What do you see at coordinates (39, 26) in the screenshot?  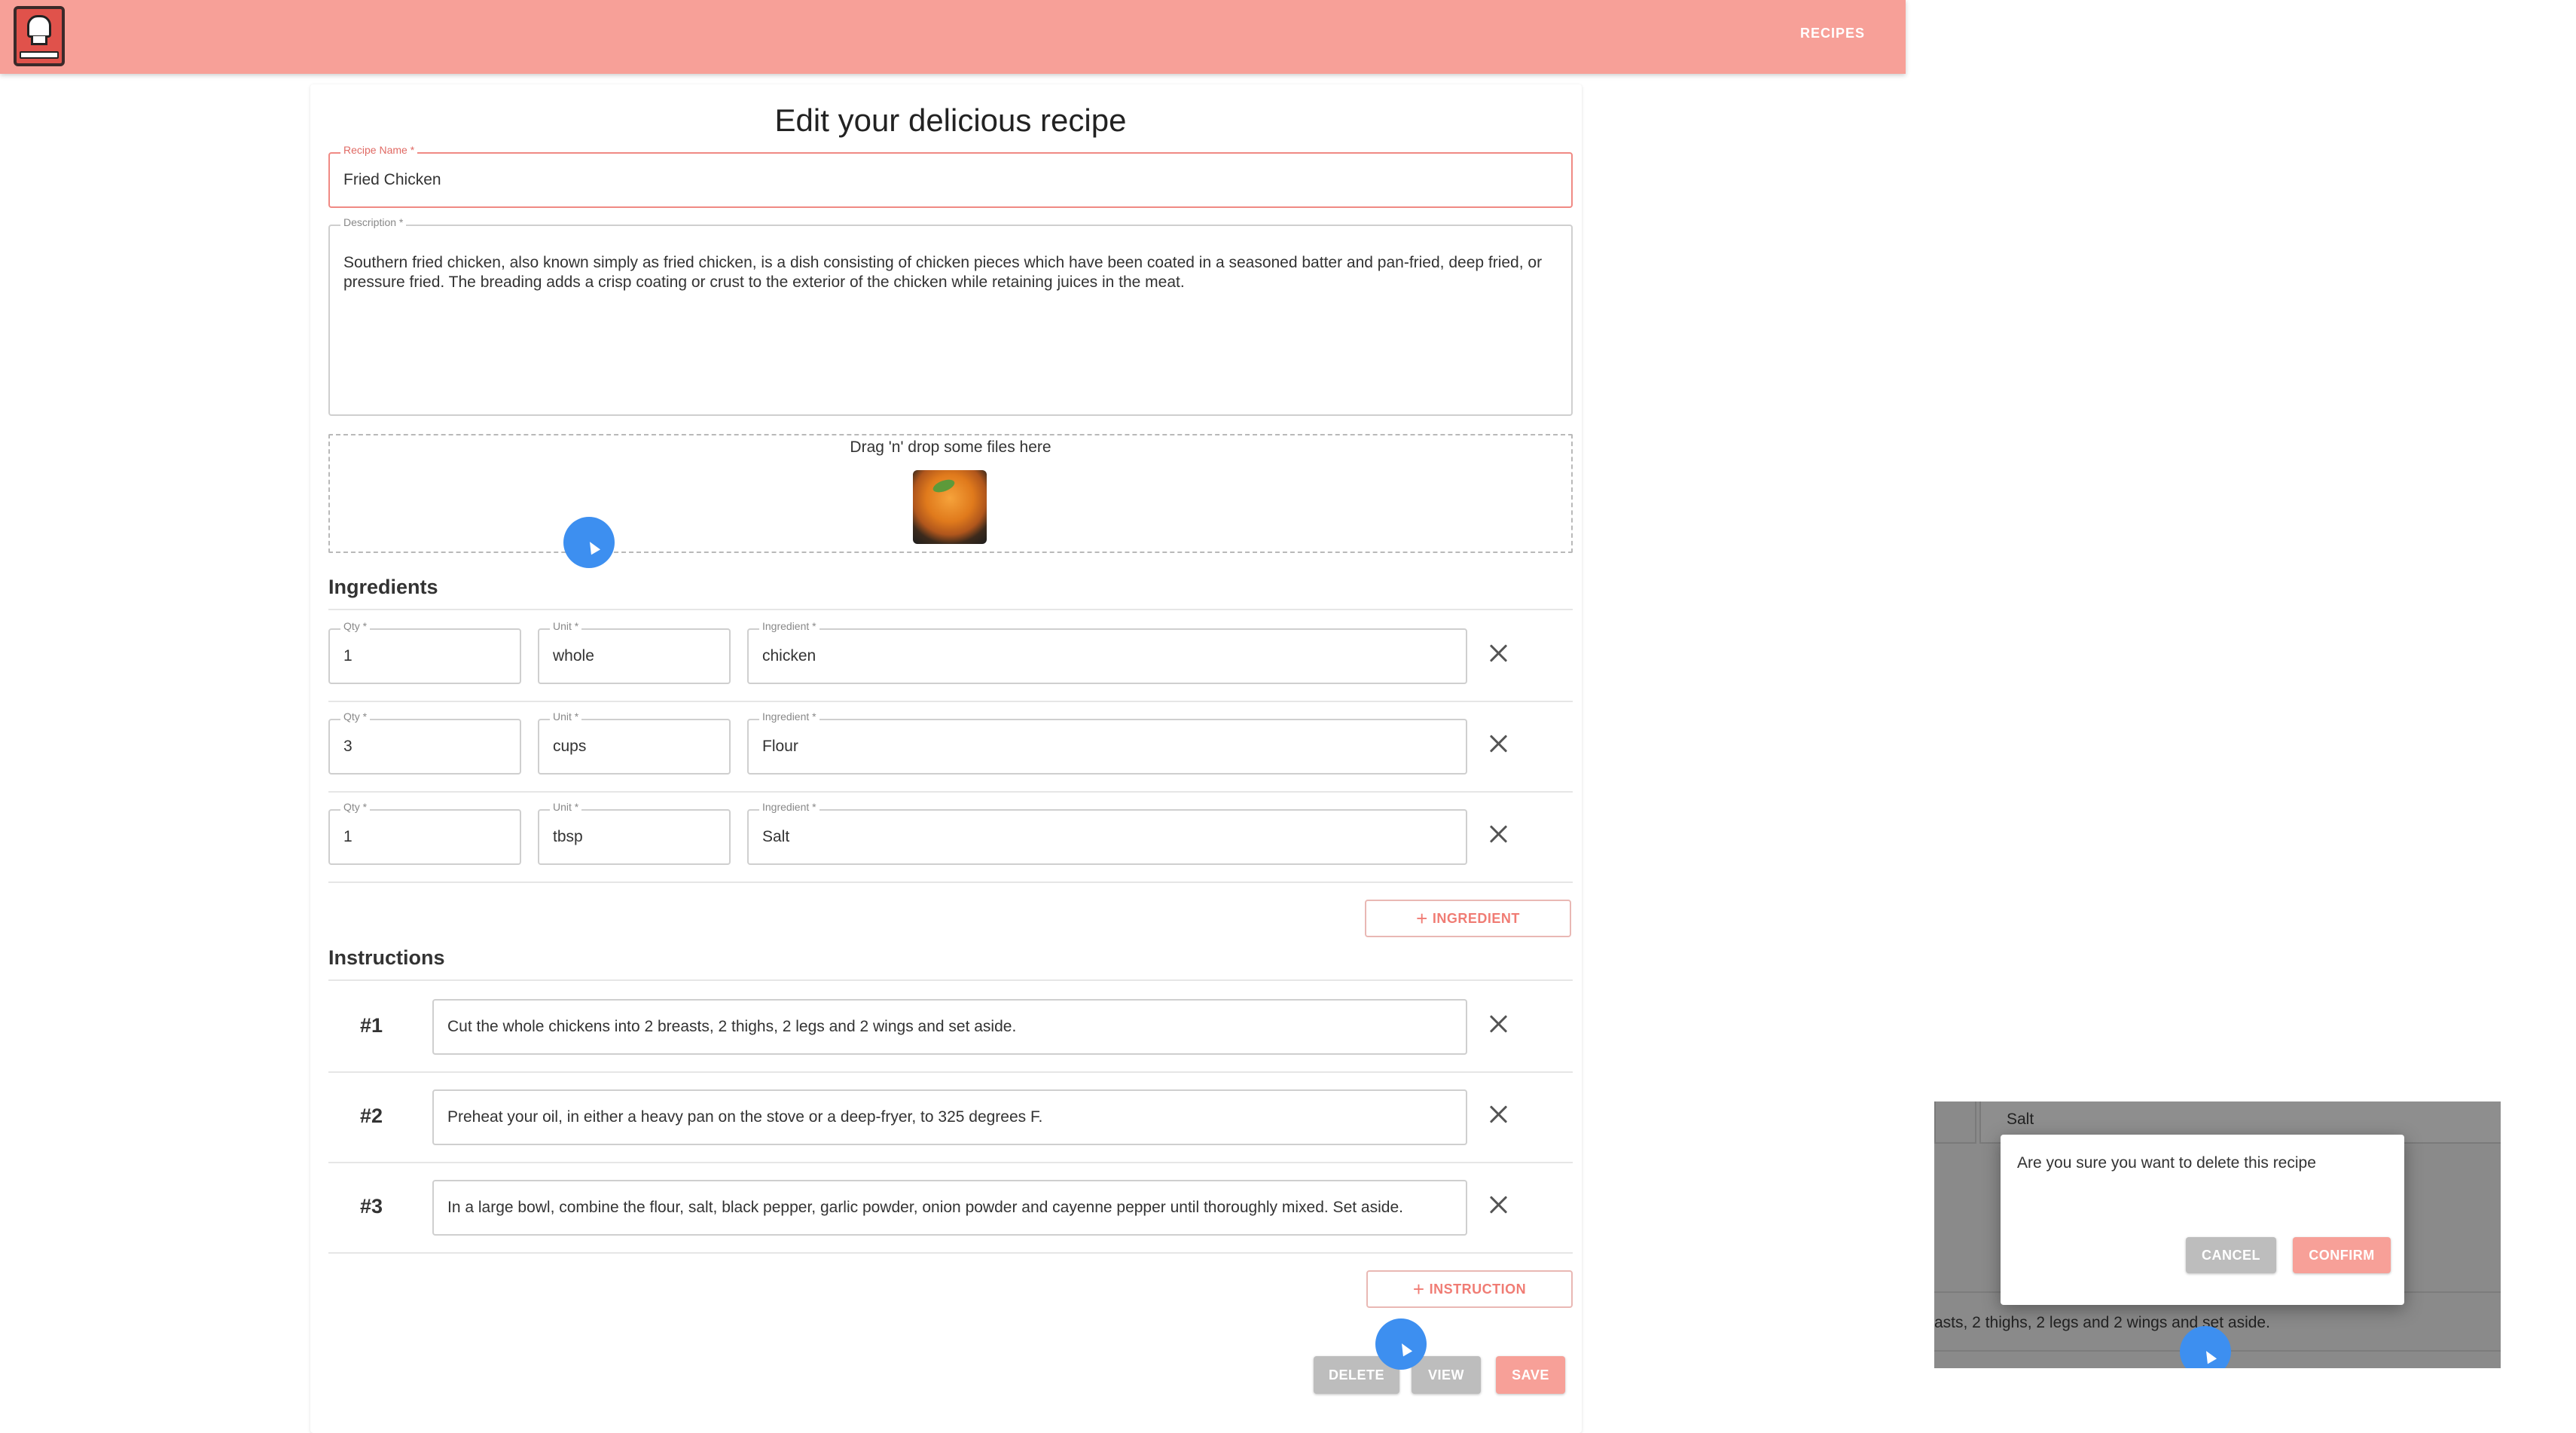 I see `chef-hat-icon` at bounding box center [39, 26].